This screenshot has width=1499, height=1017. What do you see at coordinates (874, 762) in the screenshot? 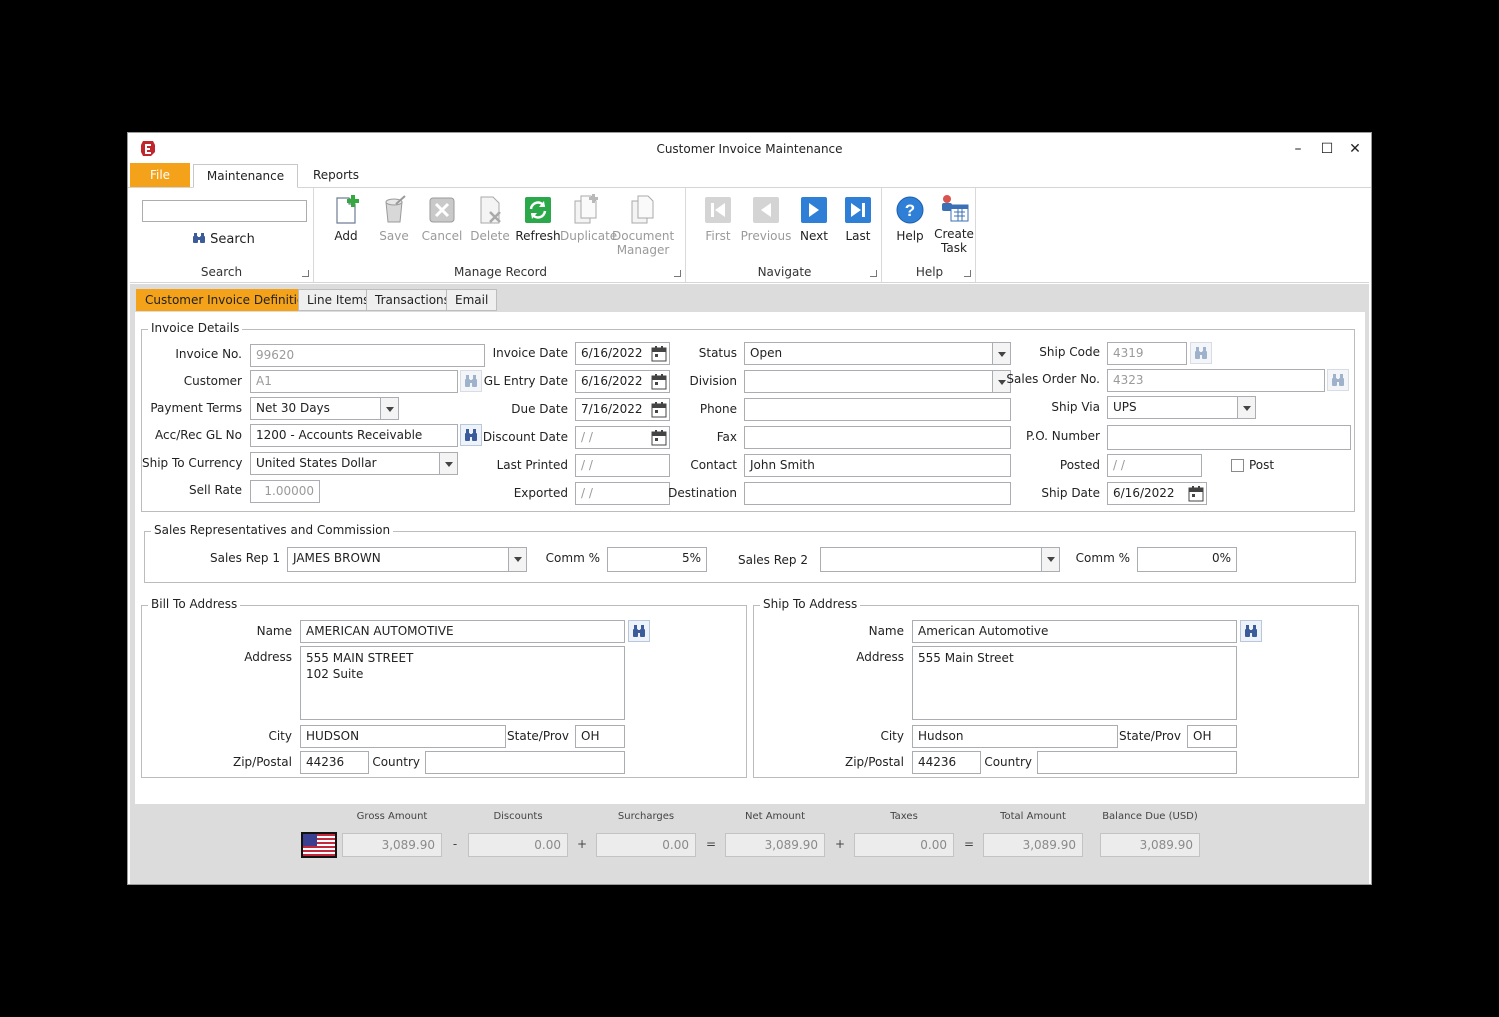
I see `ship-to-zip-label: Zip/Postal` at bounding box center [874, 762].